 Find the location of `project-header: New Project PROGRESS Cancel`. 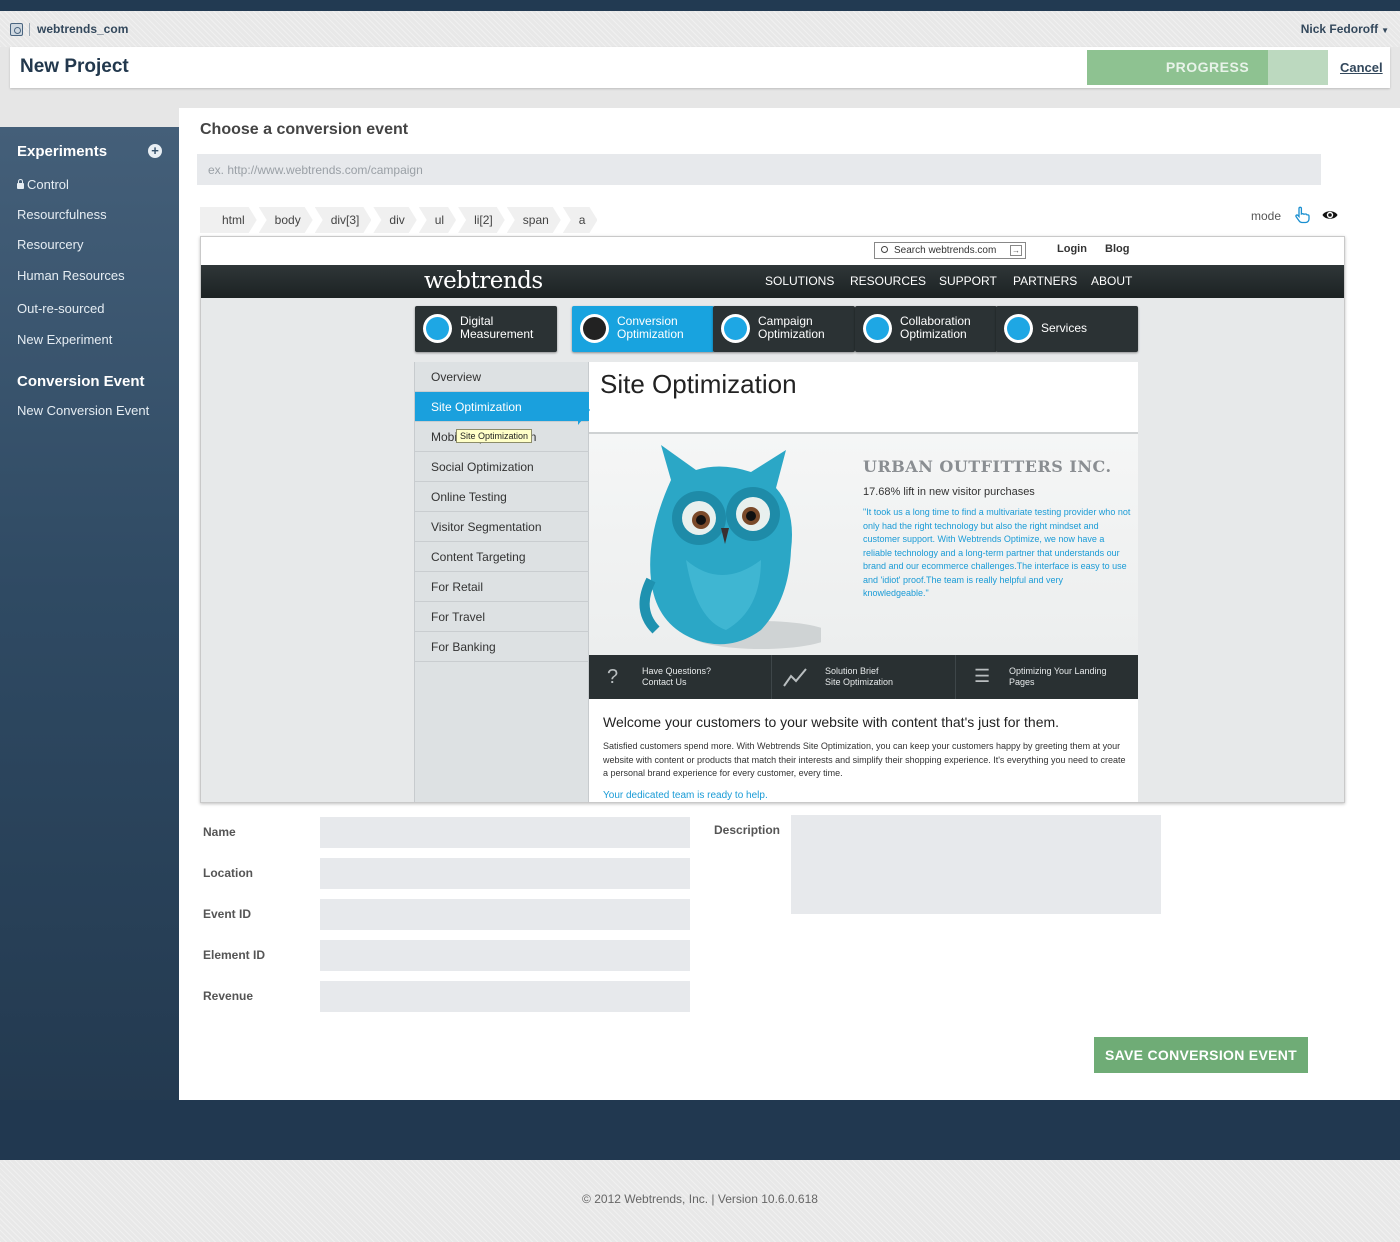

project-header: New Project PROGRESS Cancel is located at coordinates (700, 67).